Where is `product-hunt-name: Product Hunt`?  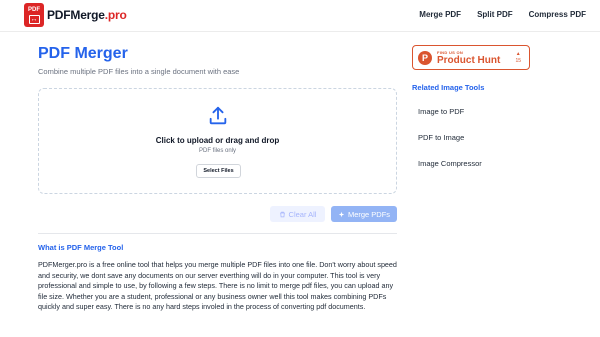 product-hunt-name: Product Hunt is located at coordinates (469, 60).